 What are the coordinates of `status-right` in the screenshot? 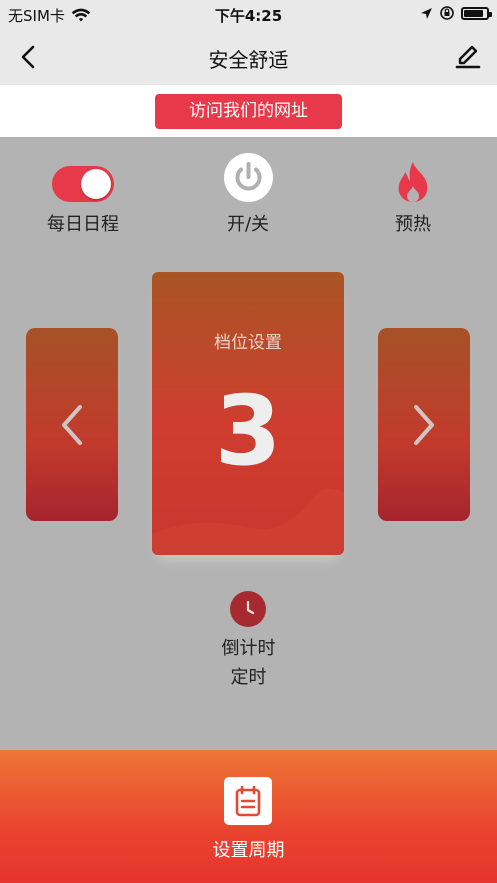 It's located at (456, 13).